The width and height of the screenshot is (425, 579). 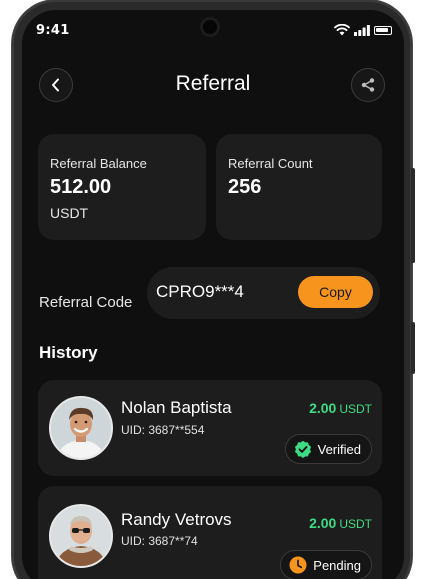 What do you see at coordinates (298, 565) in the screenshot?
I see `clock-icon` at bounding box center [298, 565].